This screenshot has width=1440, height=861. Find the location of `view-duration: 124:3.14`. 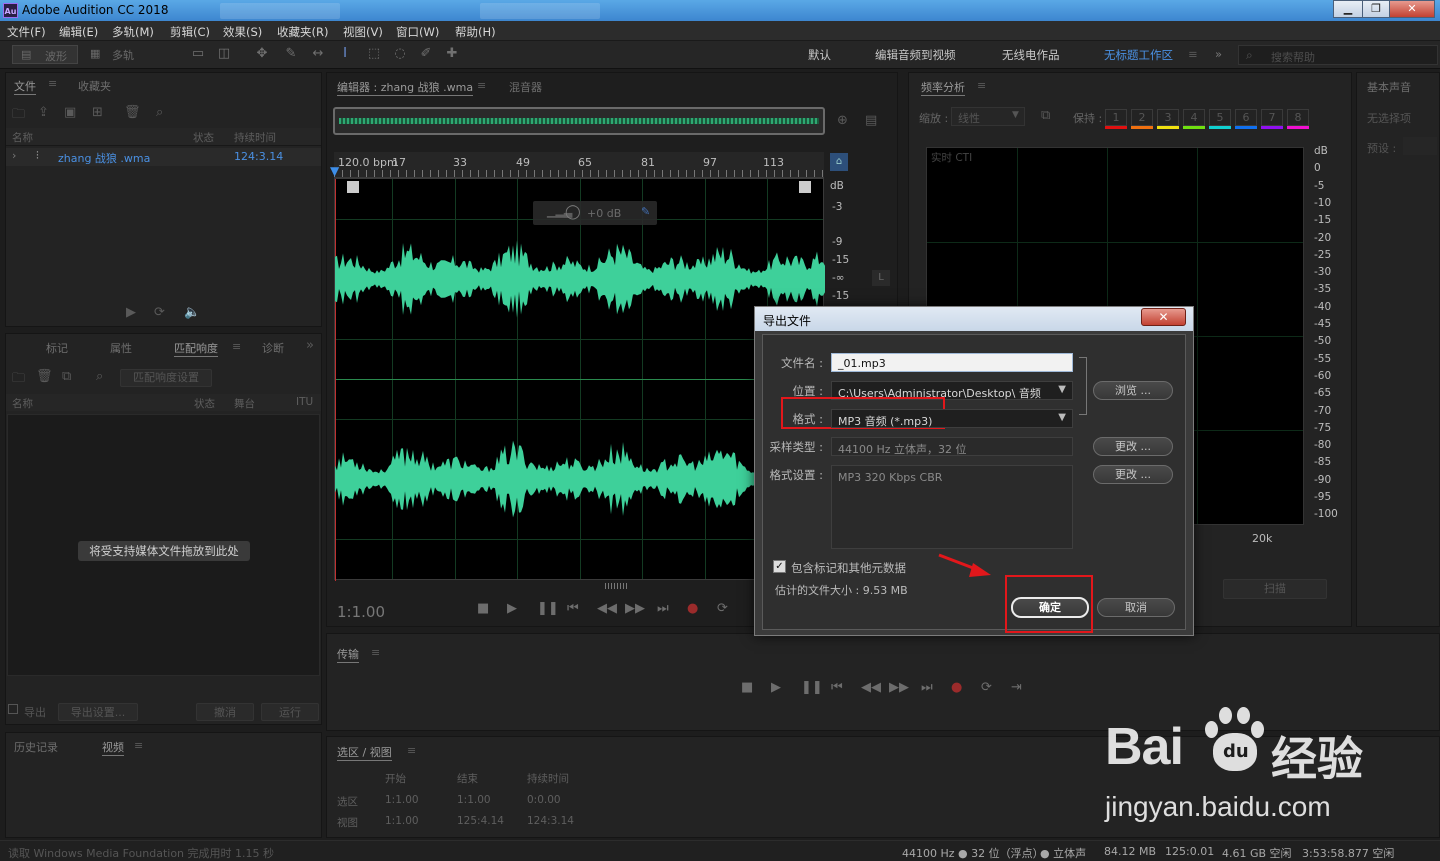

view-duration: 124:3.14 is located at coordinates (550, 821).